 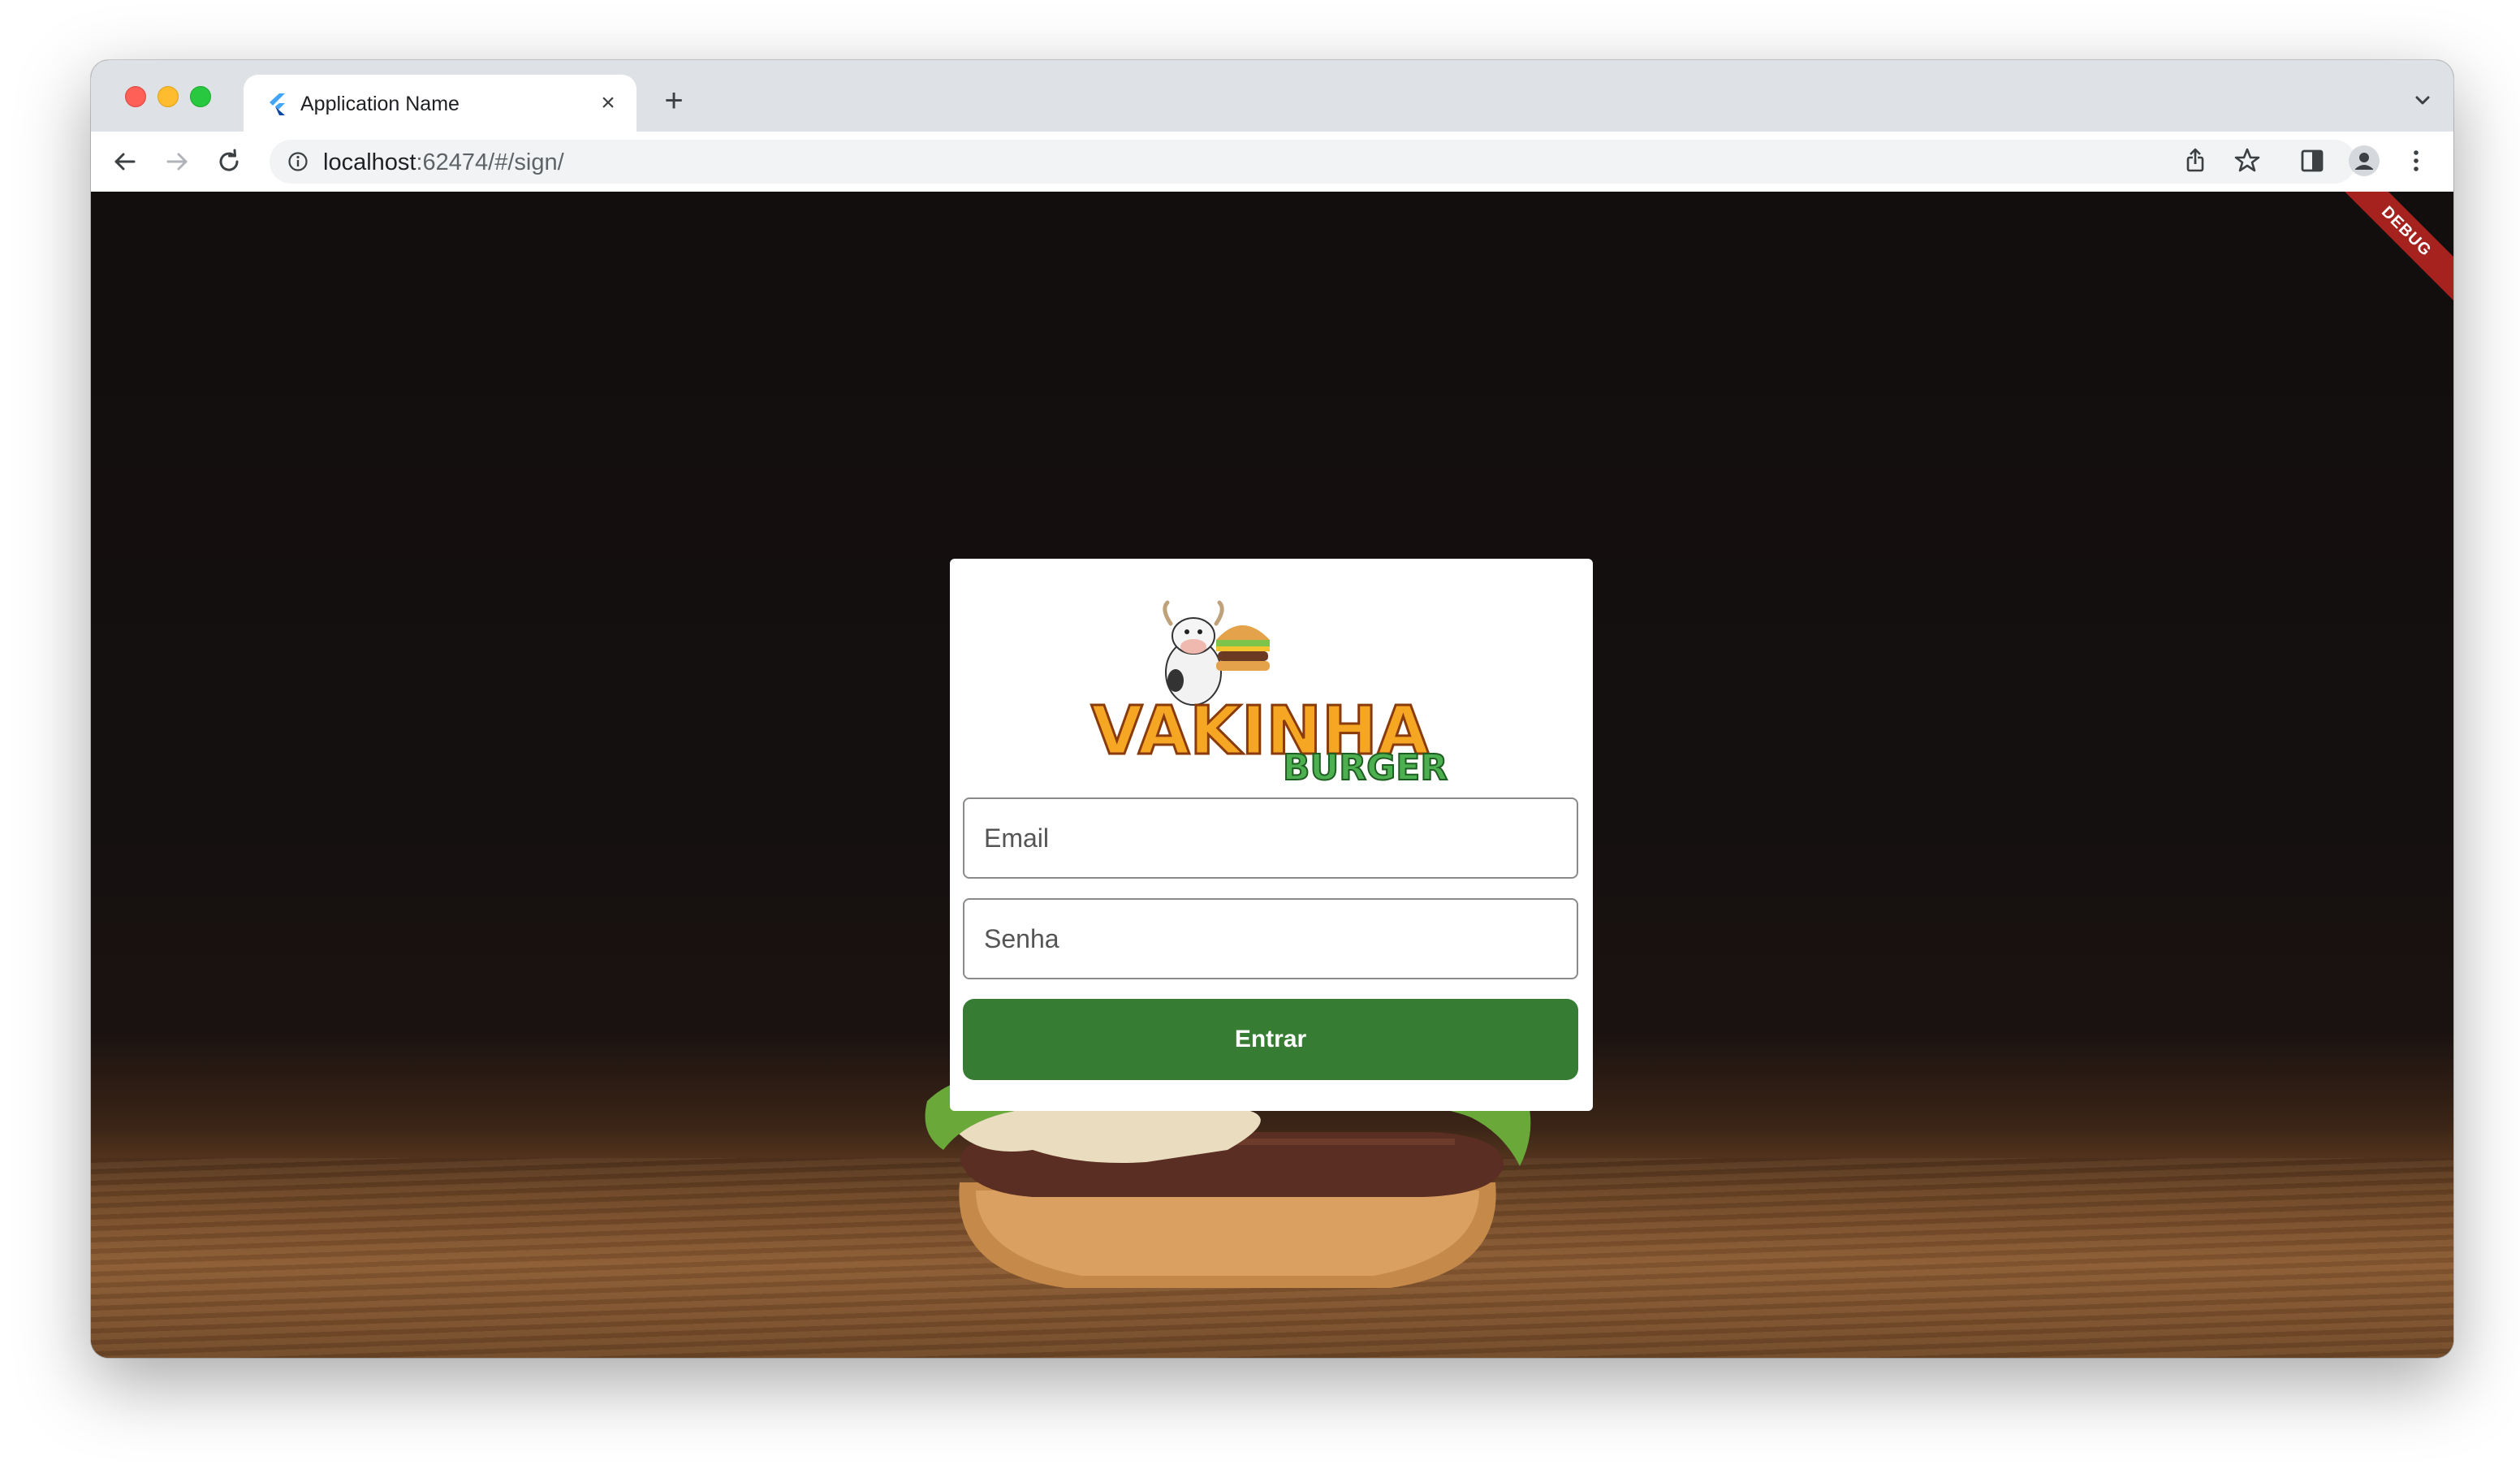 I want to click on url-path: :62474/#/sign/, so click(x=490, y=162).